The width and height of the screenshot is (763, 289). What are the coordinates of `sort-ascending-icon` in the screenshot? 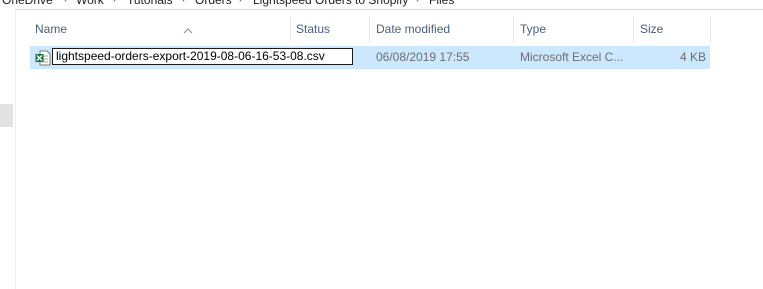 It's located at (188, 31).